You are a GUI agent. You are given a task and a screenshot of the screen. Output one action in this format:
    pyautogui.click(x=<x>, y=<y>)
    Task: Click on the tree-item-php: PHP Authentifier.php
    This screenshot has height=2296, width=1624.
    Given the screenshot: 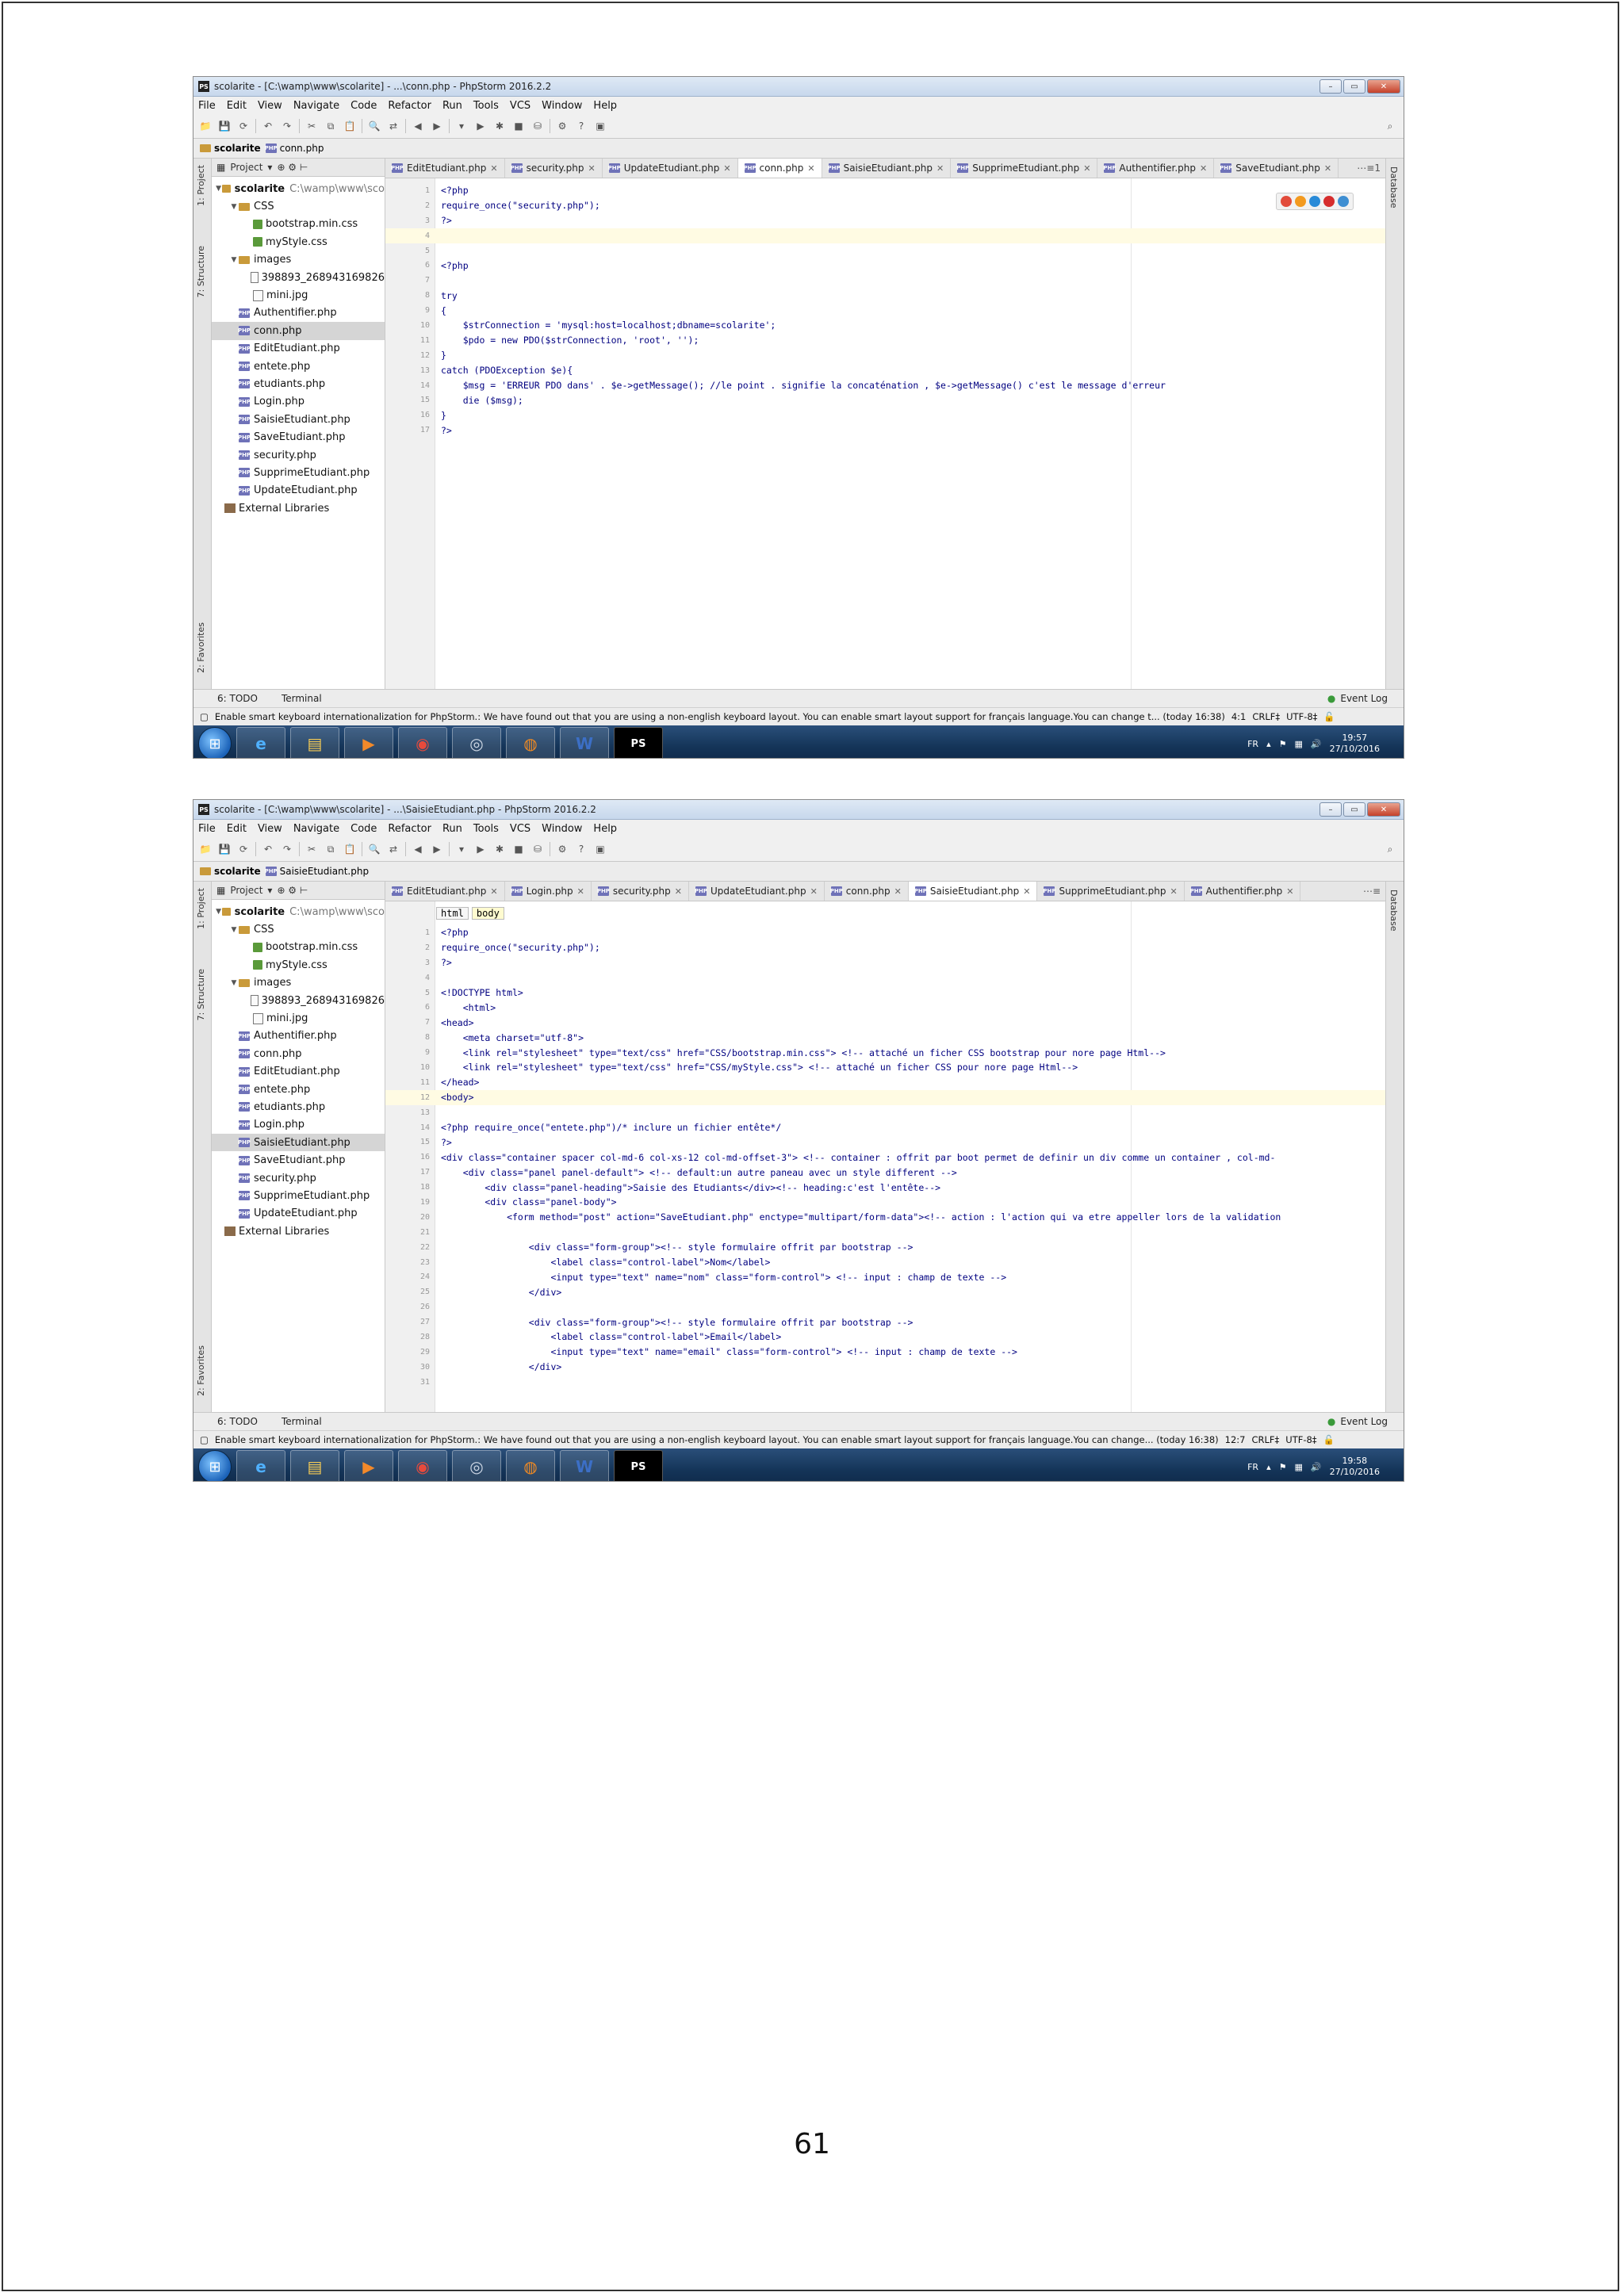 What is the action you would take?
    pyautogui.click(x=298, y=313)
    